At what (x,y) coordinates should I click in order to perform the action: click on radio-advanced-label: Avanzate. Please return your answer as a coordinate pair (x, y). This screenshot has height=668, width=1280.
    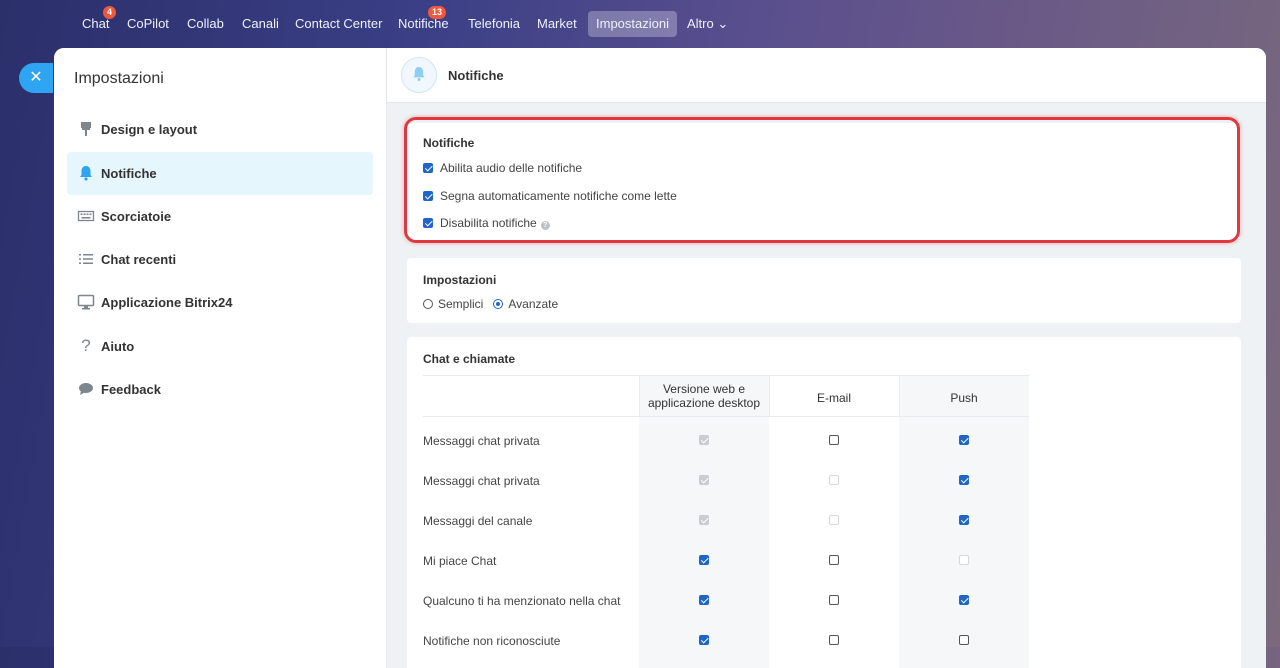
    Looking at the image, I should click on (533, 304).